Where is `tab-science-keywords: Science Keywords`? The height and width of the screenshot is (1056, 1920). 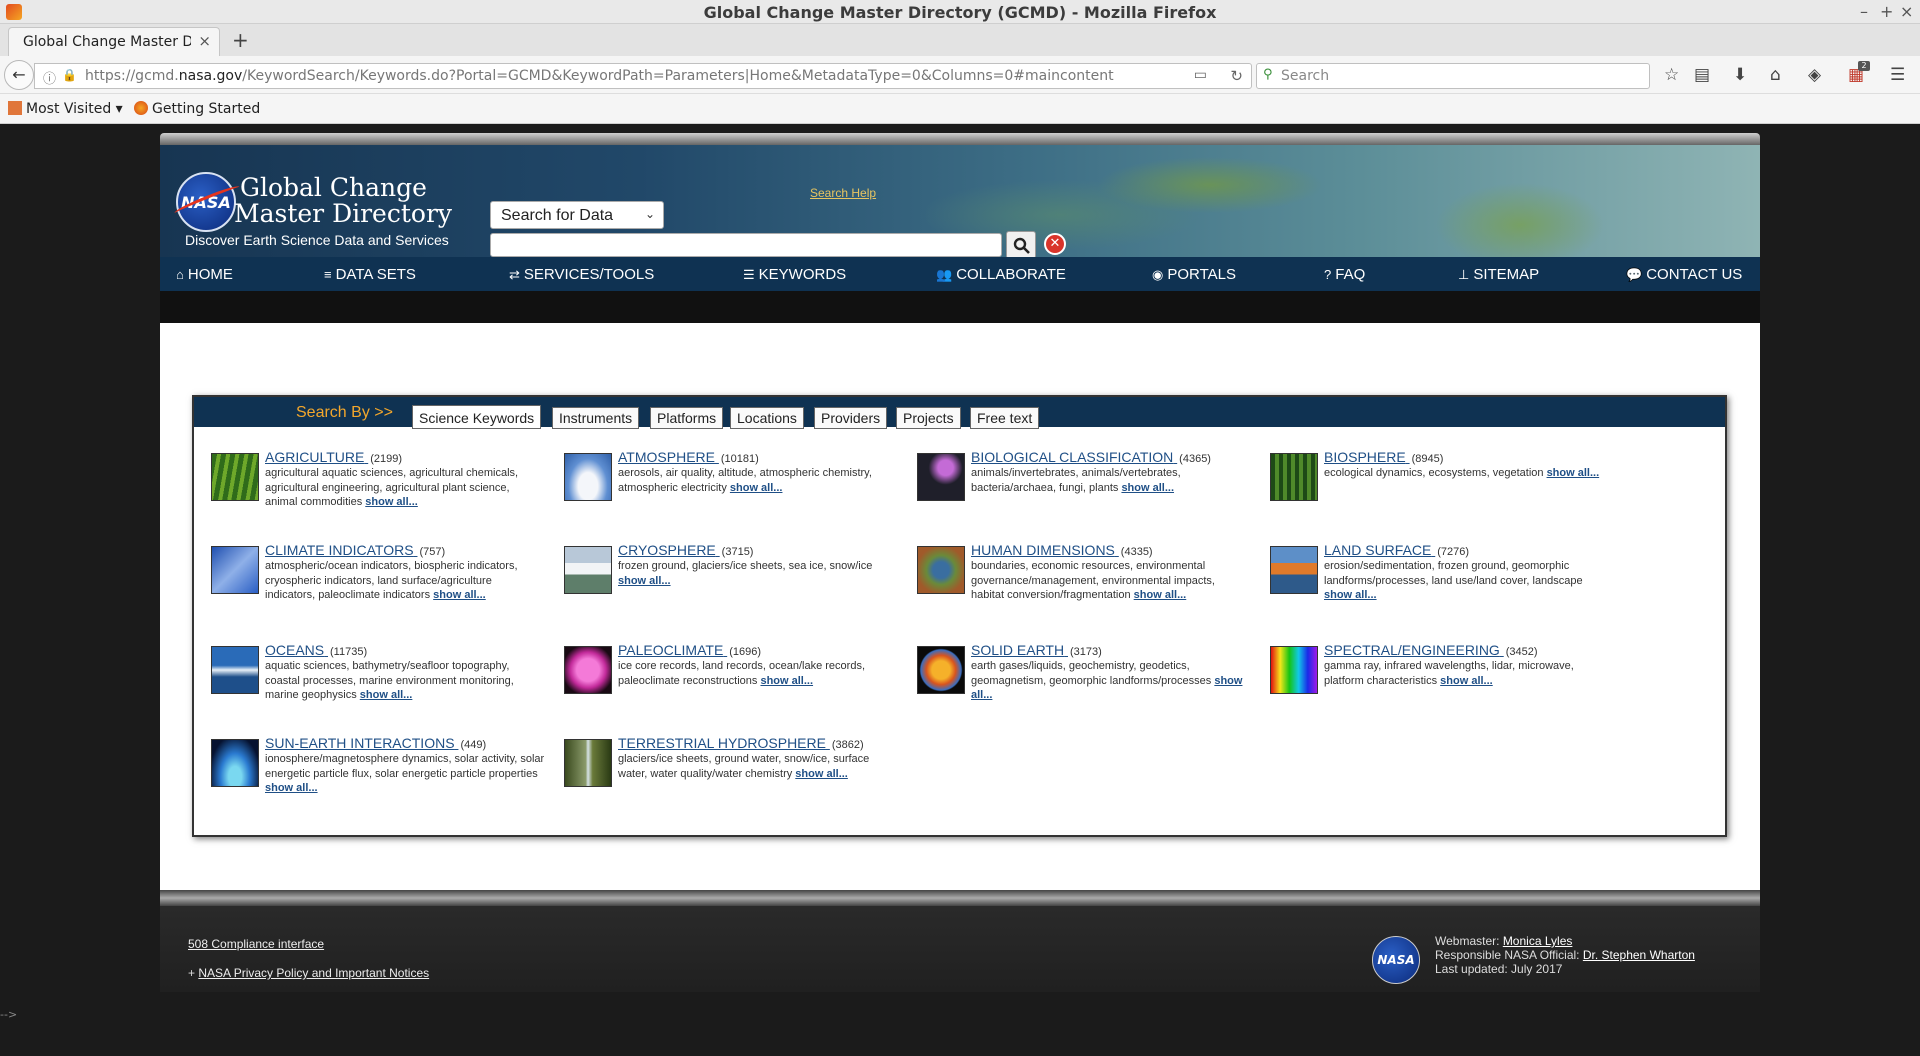
tab-science-keywords: Science Keywords is located at coordinates (477, 417).